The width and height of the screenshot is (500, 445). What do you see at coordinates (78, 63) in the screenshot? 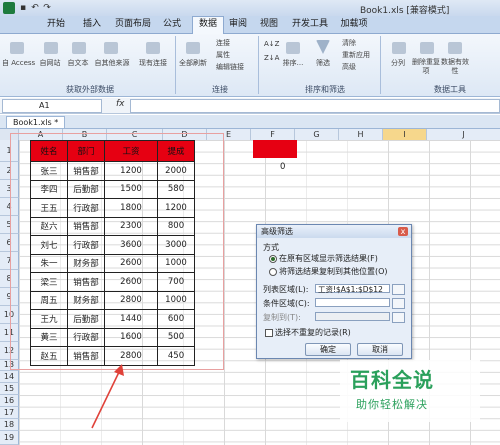
I see `from-text-button: 自文本` at bounding box center [78, 63].